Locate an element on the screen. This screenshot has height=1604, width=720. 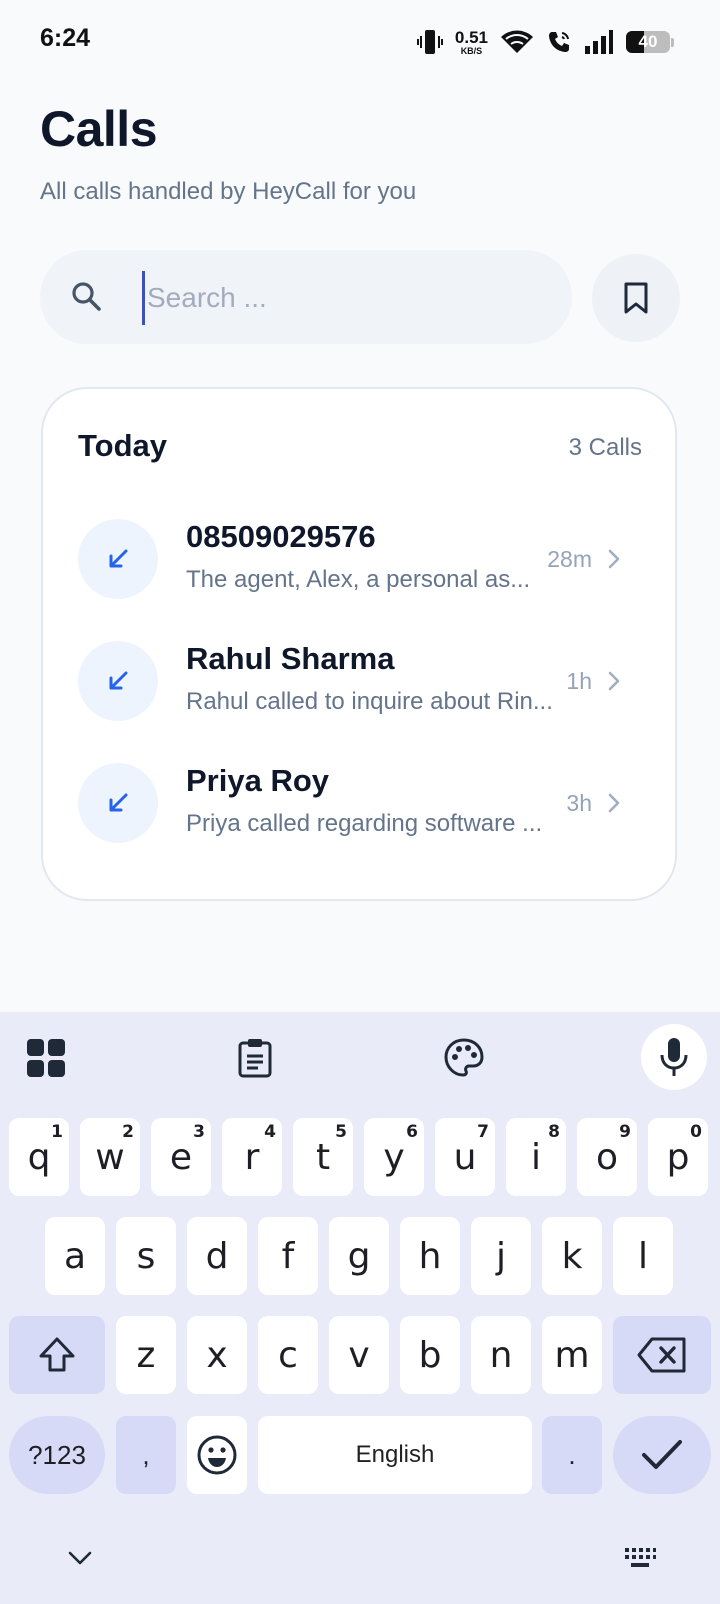
space-key-label: English is located at coordinates (395, 1454).